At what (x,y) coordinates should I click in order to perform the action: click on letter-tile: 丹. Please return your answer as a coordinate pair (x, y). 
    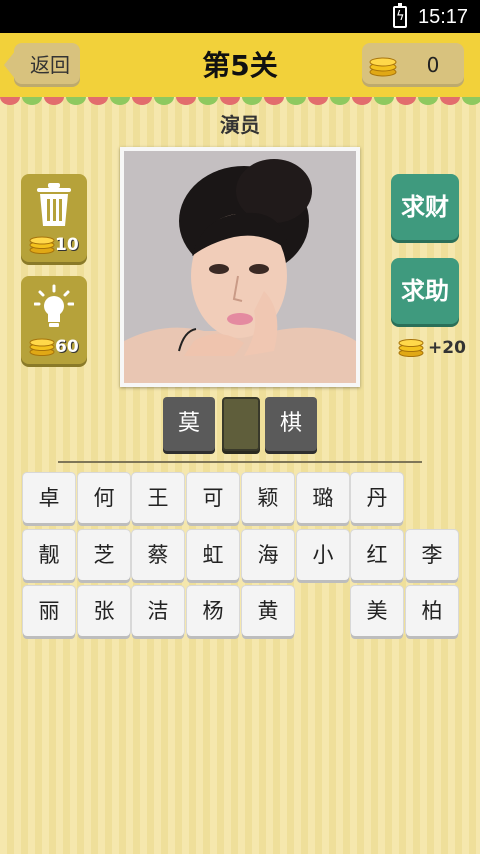
    Looking at the image, I should click on (377, 498).